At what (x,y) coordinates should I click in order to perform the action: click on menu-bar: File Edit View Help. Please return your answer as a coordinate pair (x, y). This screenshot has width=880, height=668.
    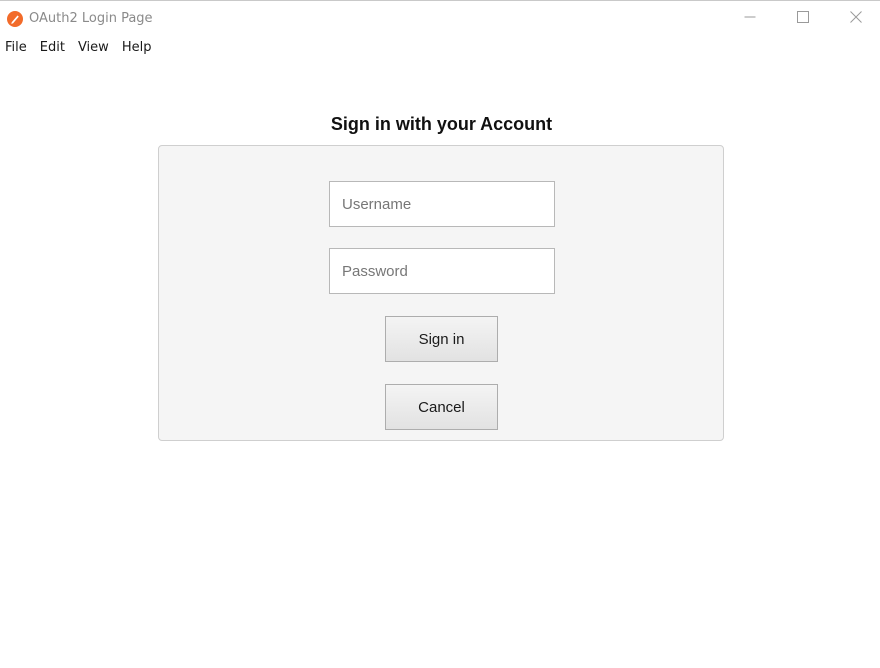
    Looking at the image, I should click on (79, 48).